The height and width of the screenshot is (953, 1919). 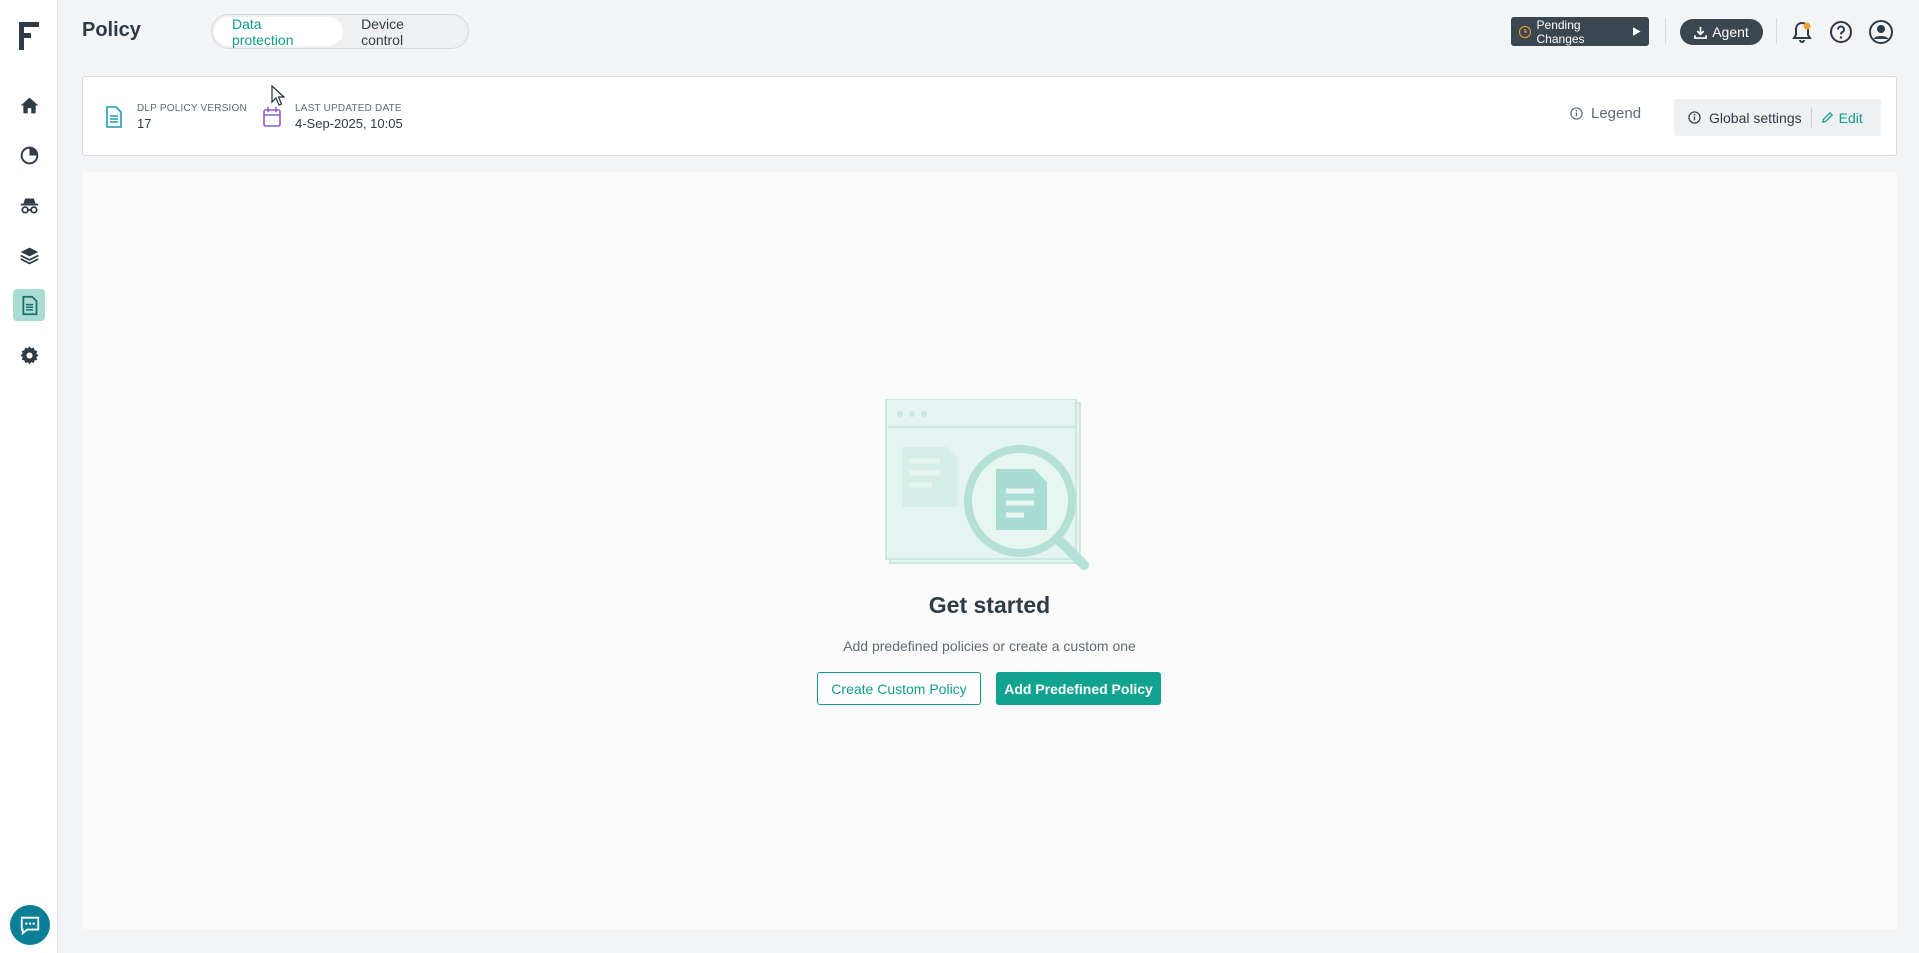 I want to click on user-icon, so click(x=1881, y=32).